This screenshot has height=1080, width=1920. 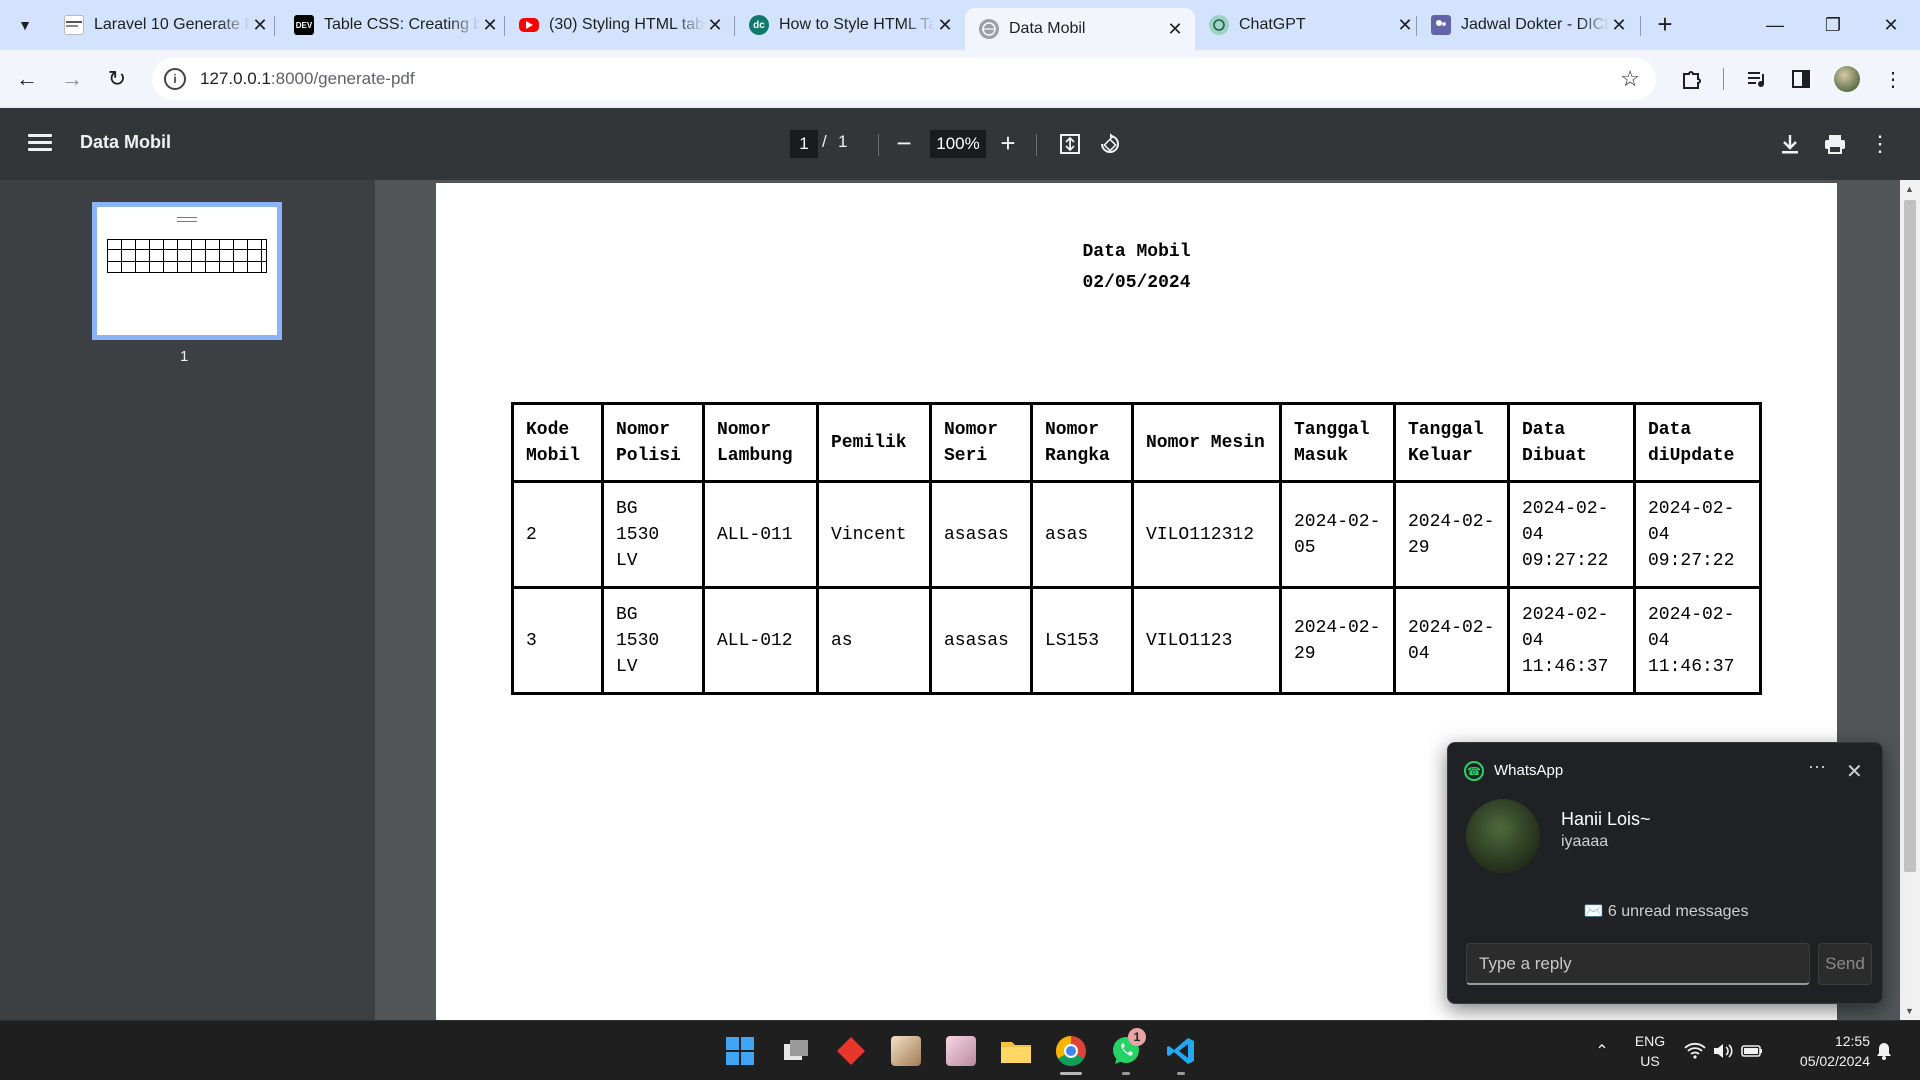 I want to click on table-cell: VILO112312, so click(x=1206, y=534).